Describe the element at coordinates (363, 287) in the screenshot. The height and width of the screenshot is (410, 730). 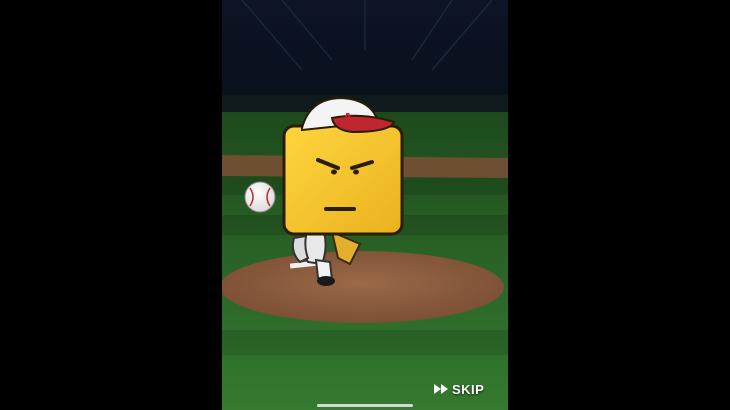
I see `pitchers-mound` at that location.